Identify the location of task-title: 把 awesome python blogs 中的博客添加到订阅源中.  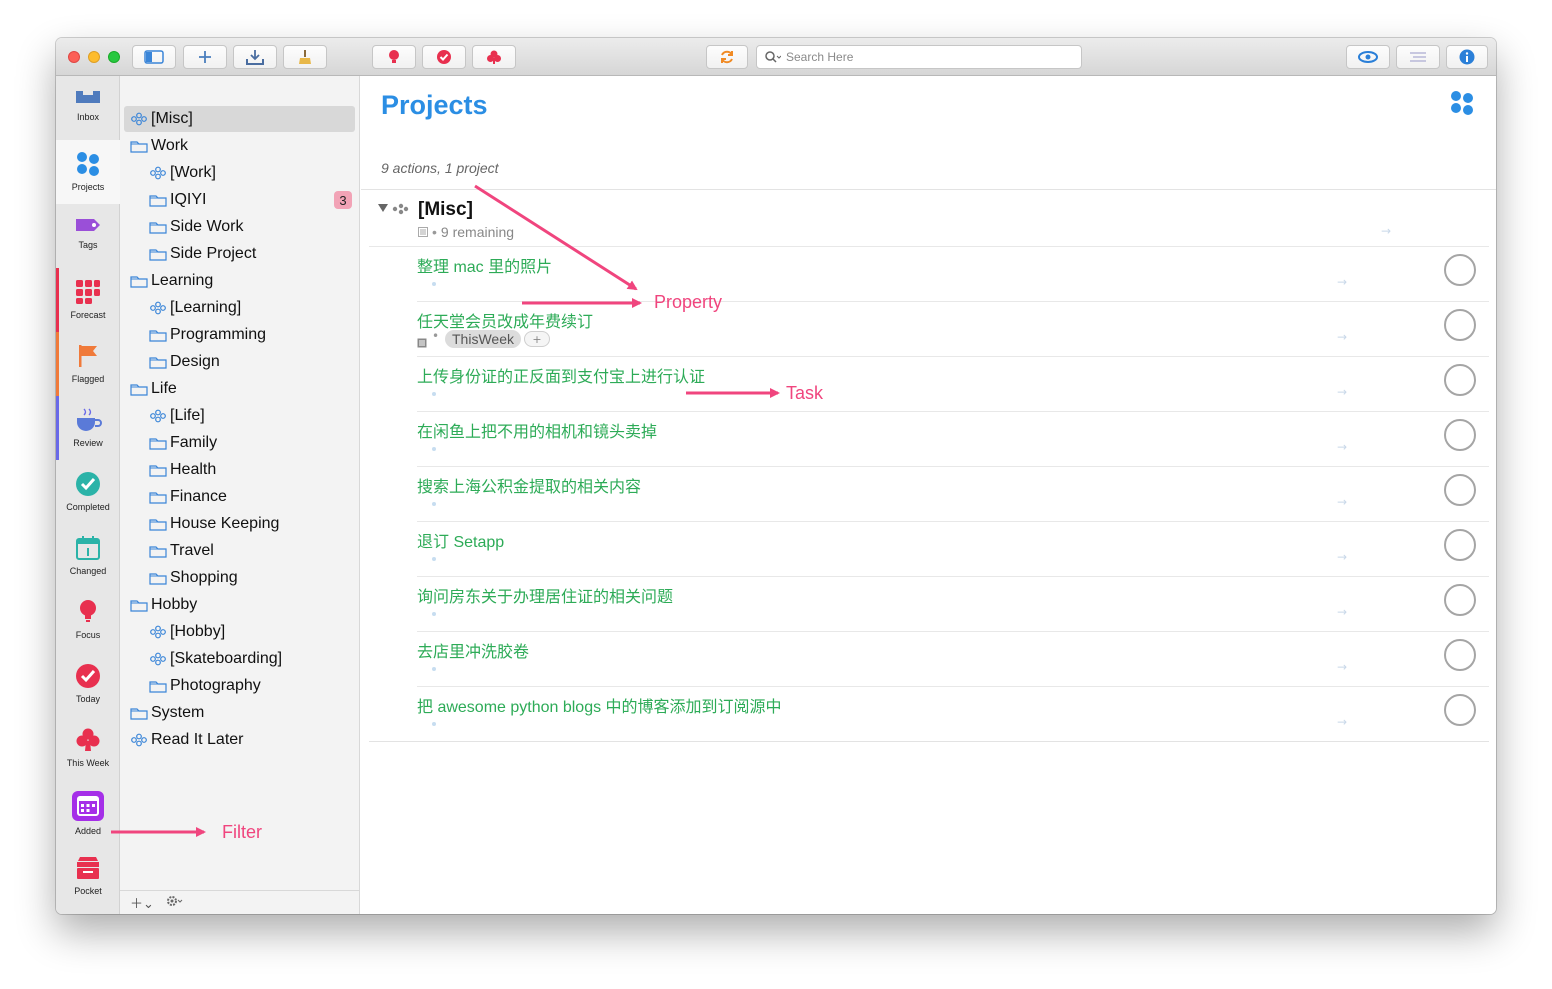
(599, 705).